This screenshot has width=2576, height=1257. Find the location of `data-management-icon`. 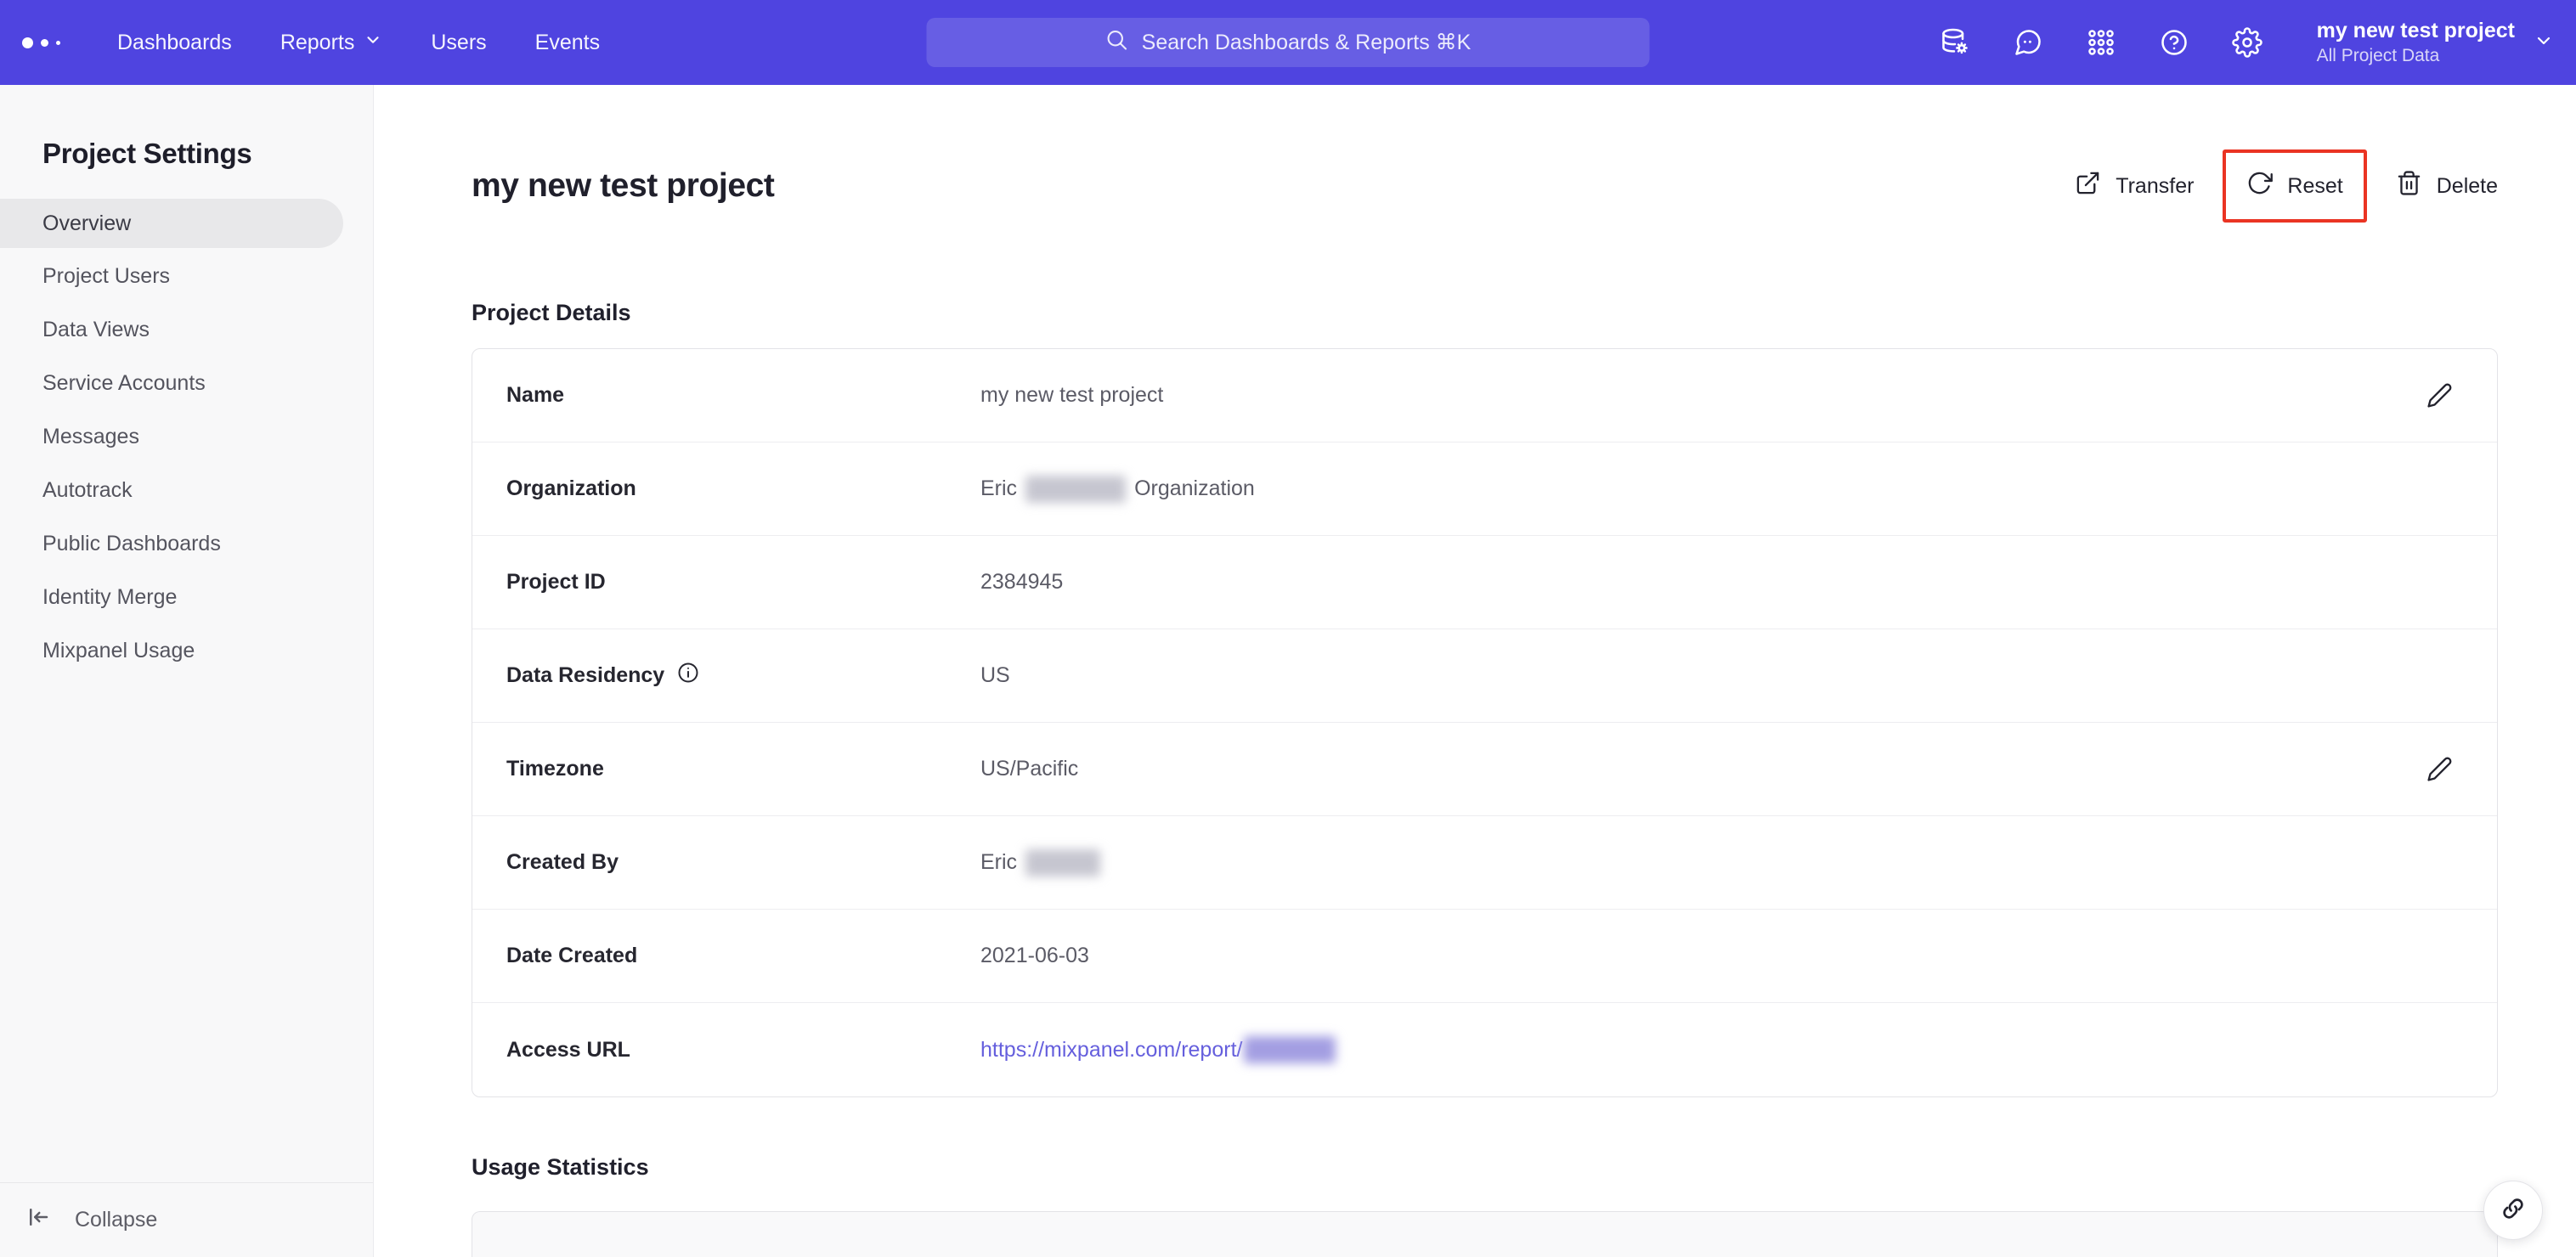

data-management-icon is located at coordinates (1955, 42).